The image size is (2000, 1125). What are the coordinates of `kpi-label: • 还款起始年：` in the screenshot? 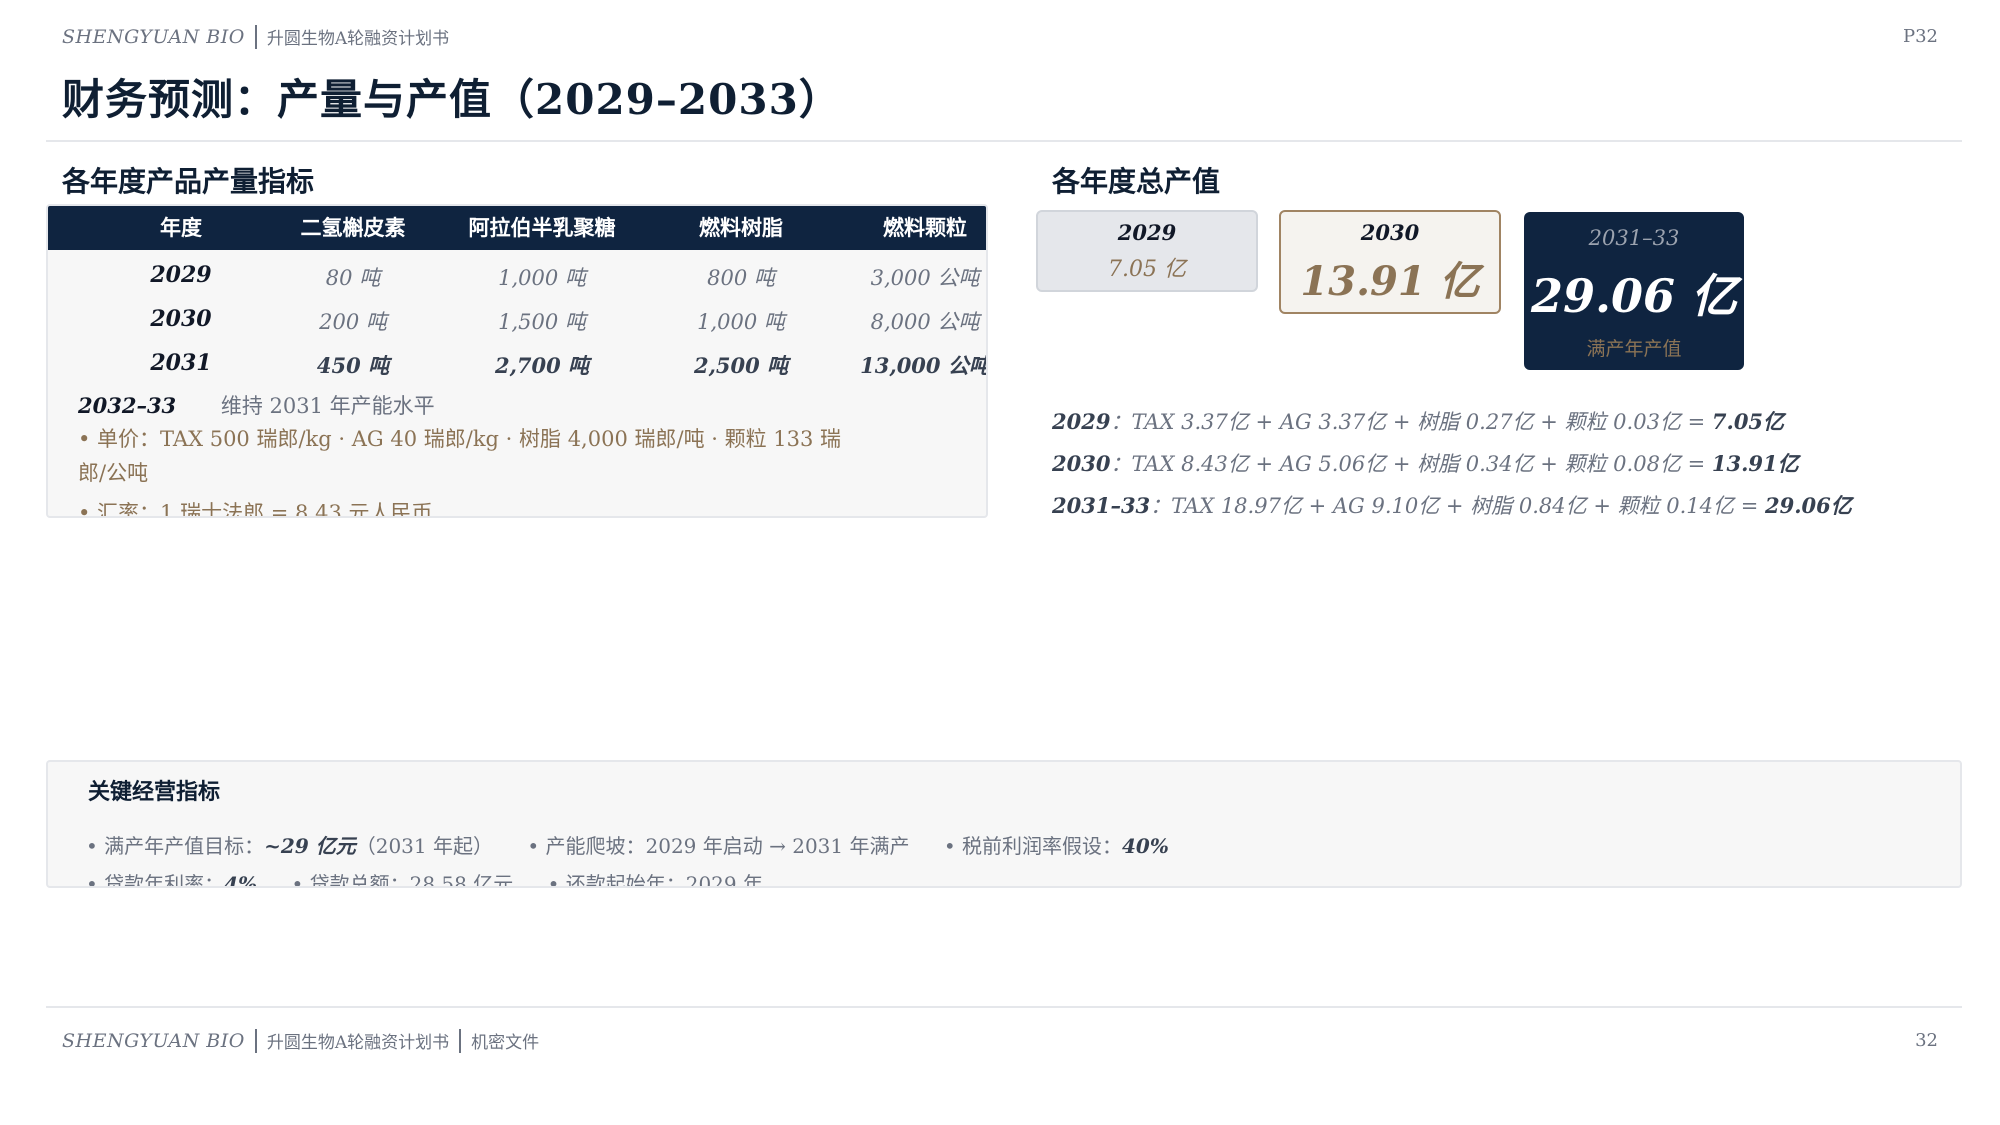 It's located at (616, 880).